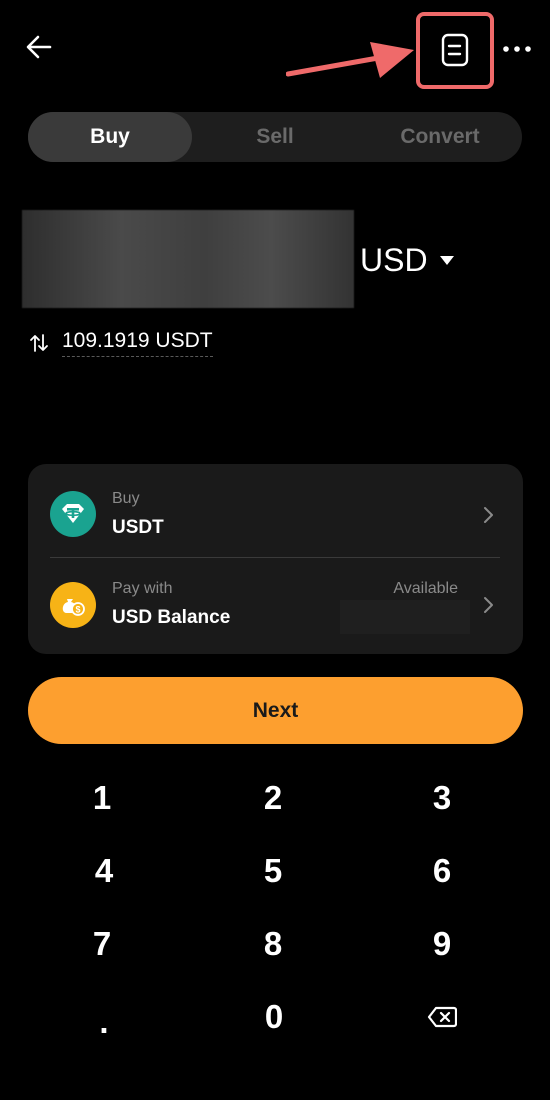 The height and width of the screenshot is (1100, 550). Describe the element at coordinates (73, 605) in the screenshot. I see `usd-balance-icon: $` at that location.